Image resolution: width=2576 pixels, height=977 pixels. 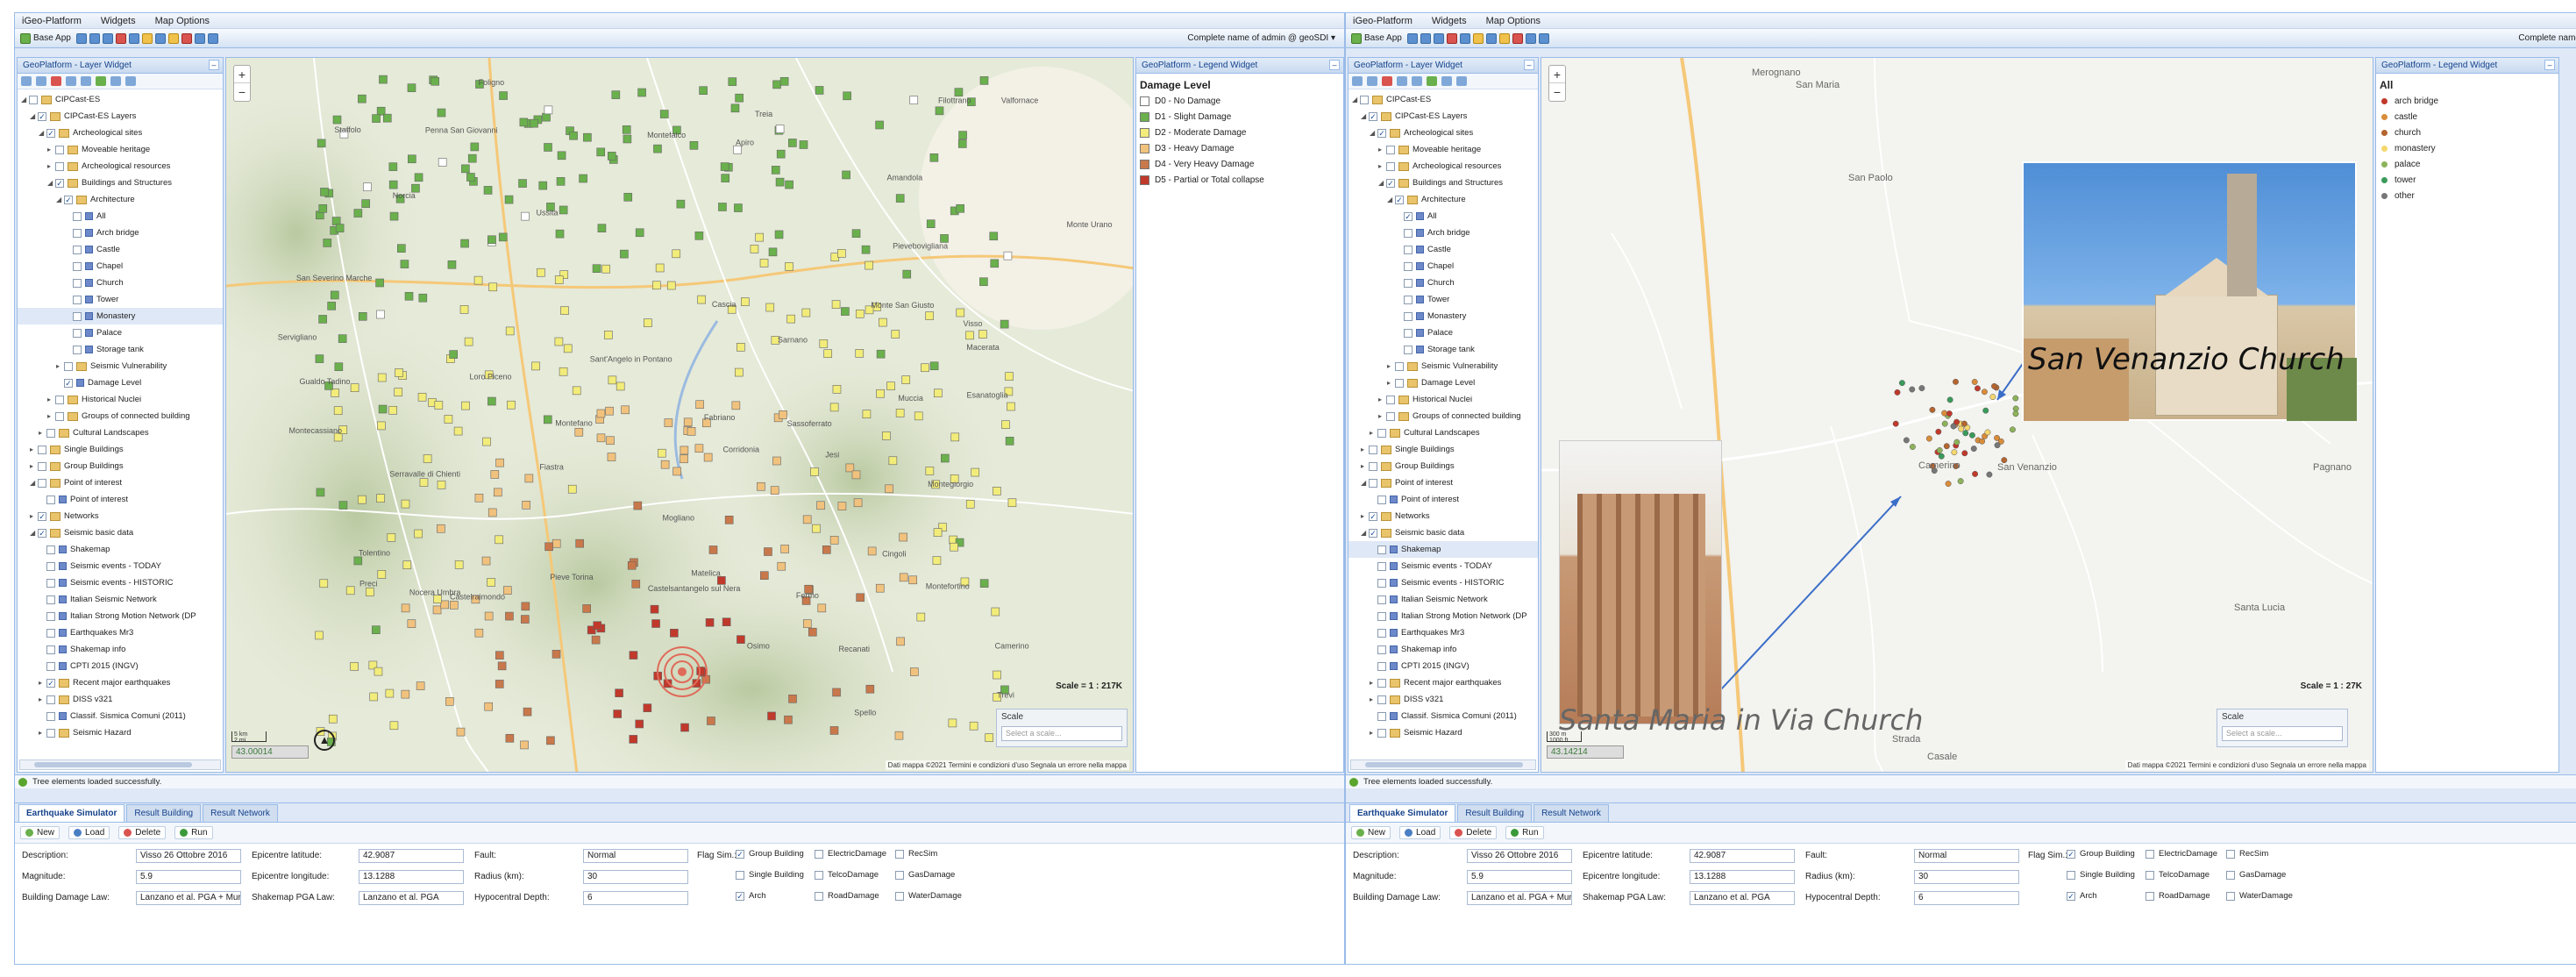 I want to click on tree-node: ▸ Group Buildings, so click(x=1443, y=466).